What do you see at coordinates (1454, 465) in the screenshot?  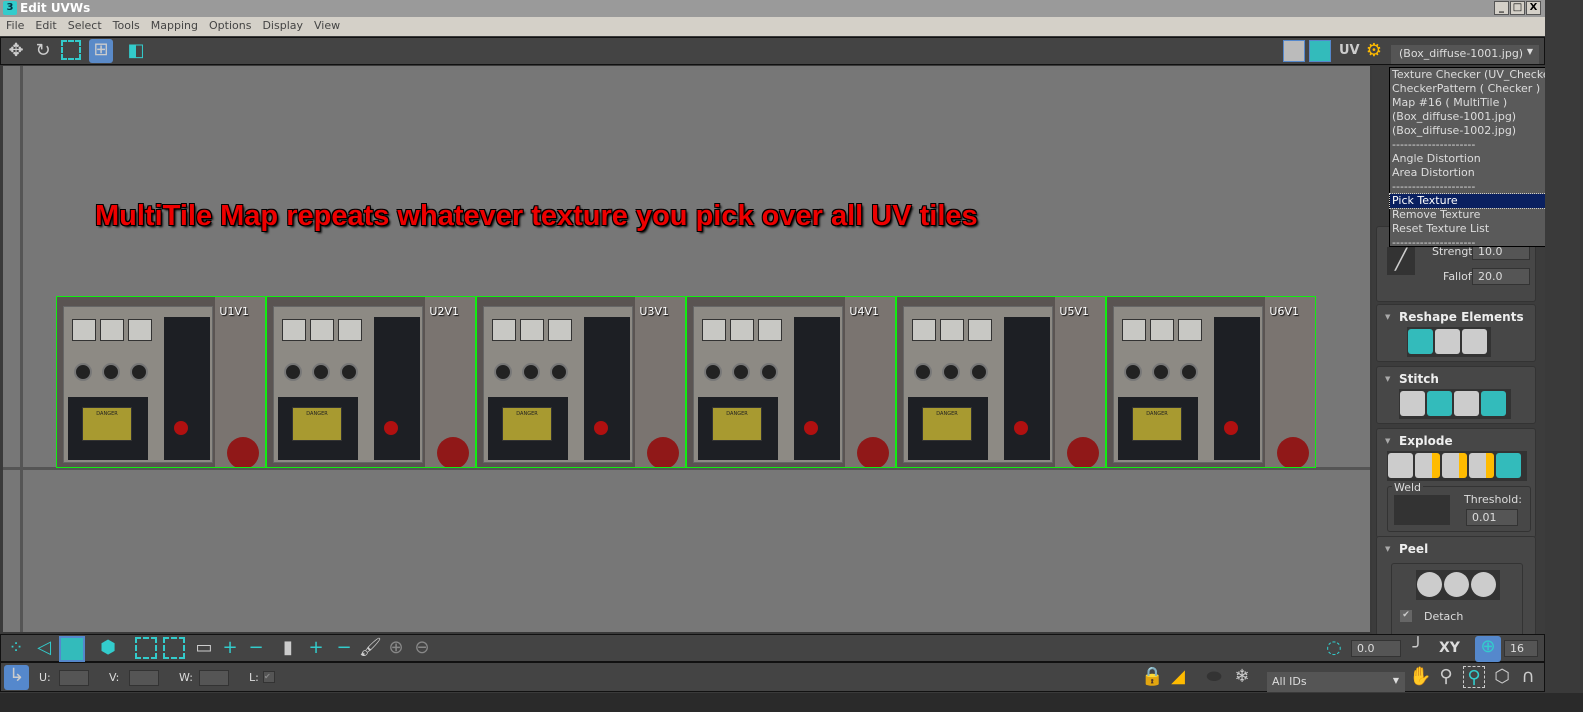 I see `split-material-icon` at bounding box center [1454, 465].